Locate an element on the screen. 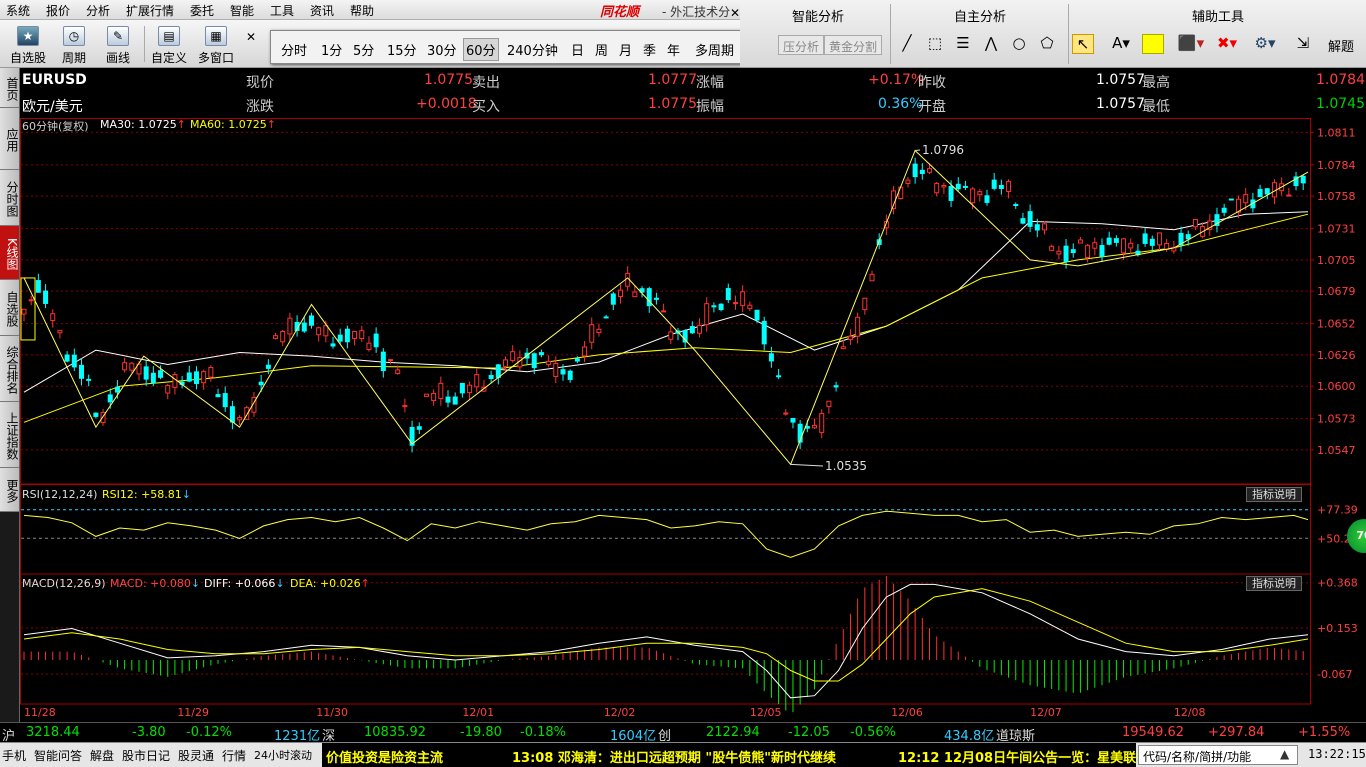 Image resolution: width=1366 pixels, height=767 pixels. menu-system: 系统 is located at coordinates (18, 10).